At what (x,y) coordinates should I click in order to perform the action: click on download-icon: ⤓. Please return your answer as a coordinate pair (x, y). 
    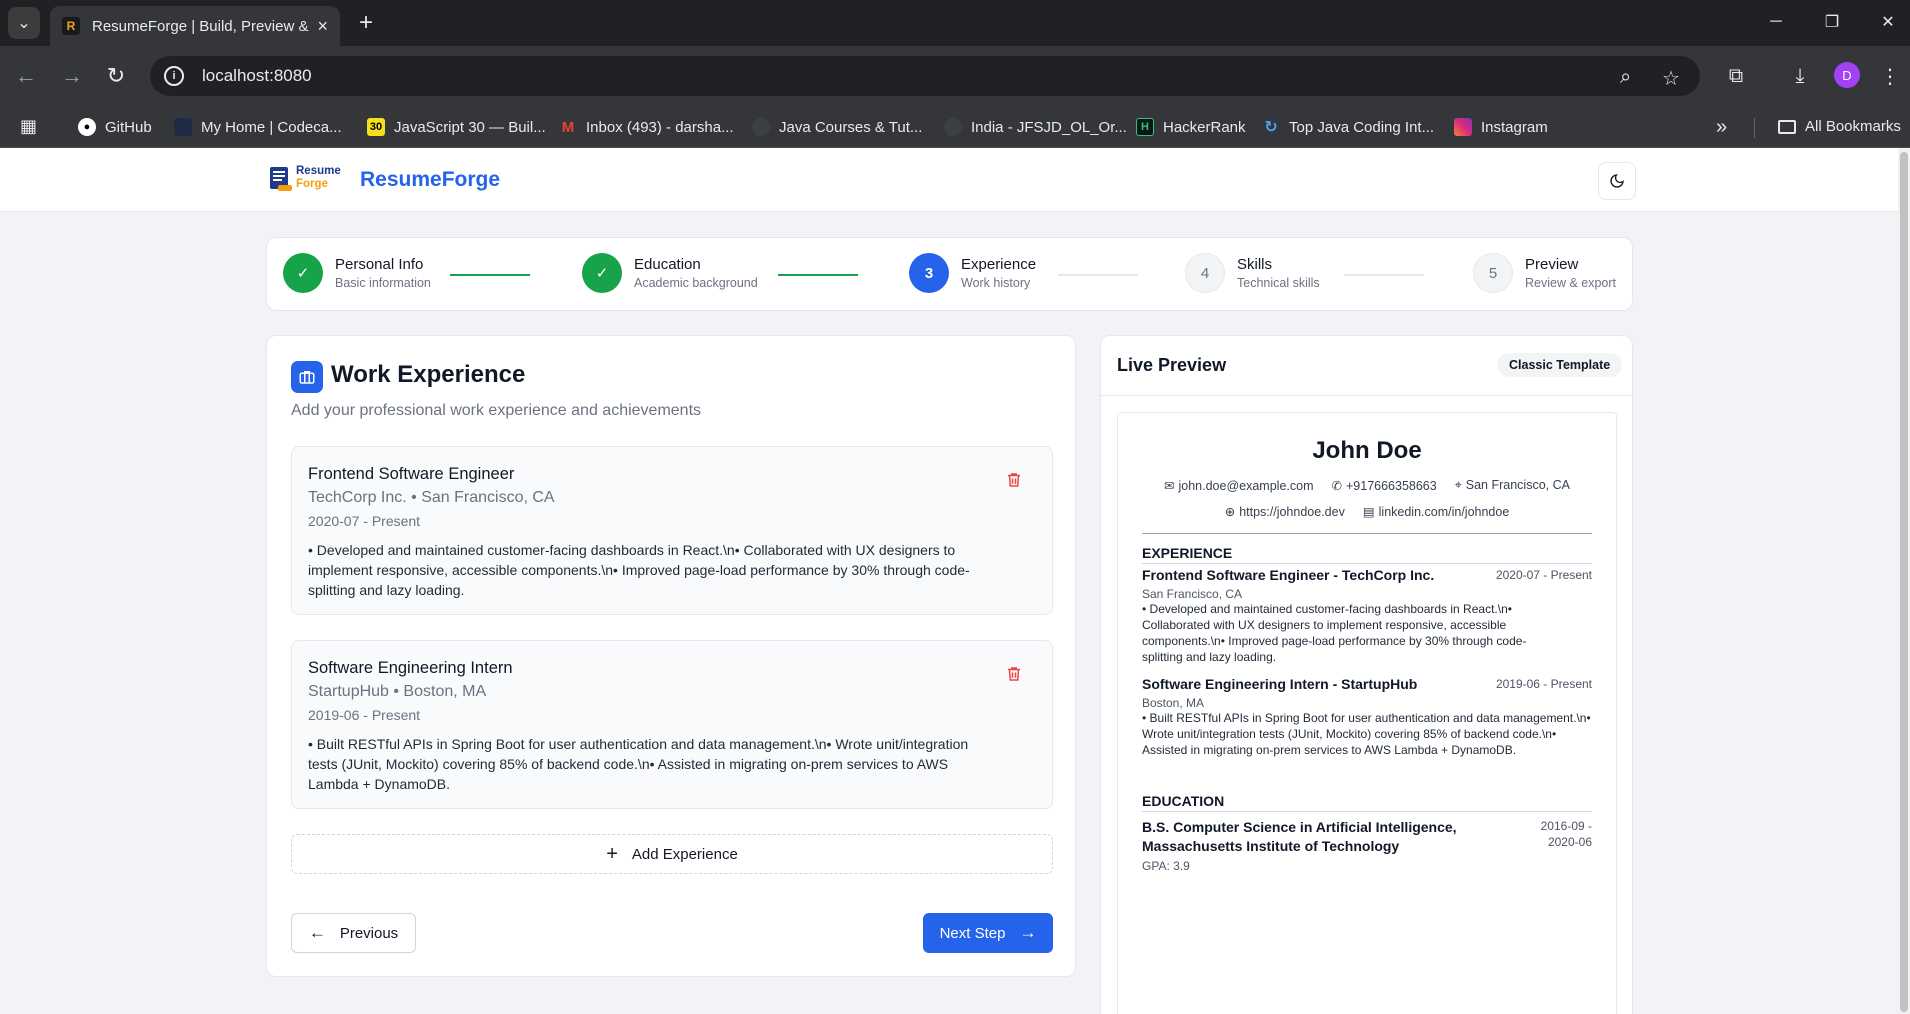
    Looking at the image, I should click on (1800, 76).